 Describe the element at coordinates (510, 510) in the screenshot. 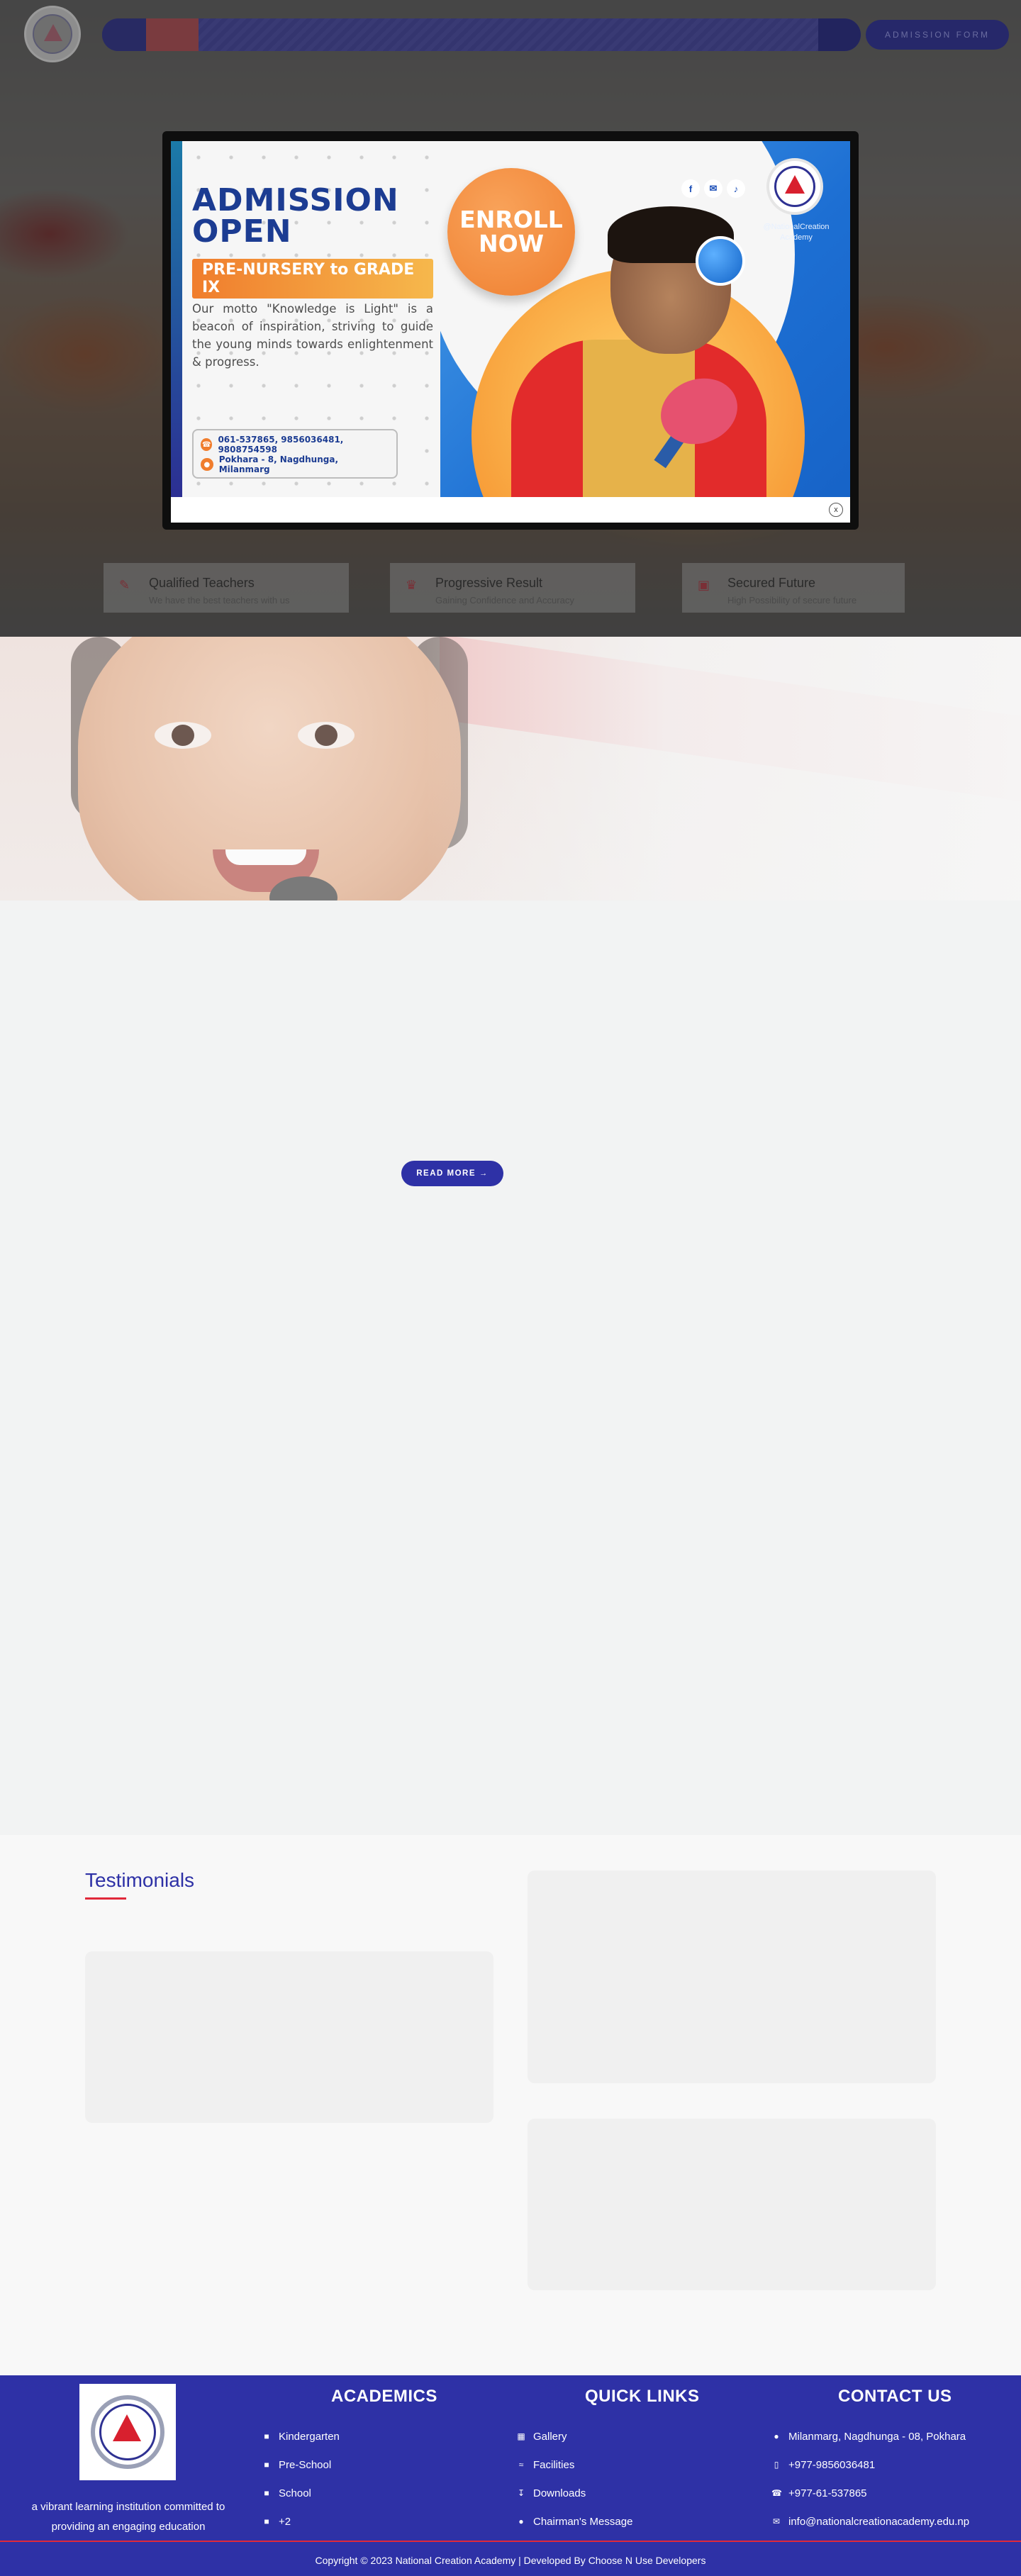

I see `modal-footer: x` at that location.